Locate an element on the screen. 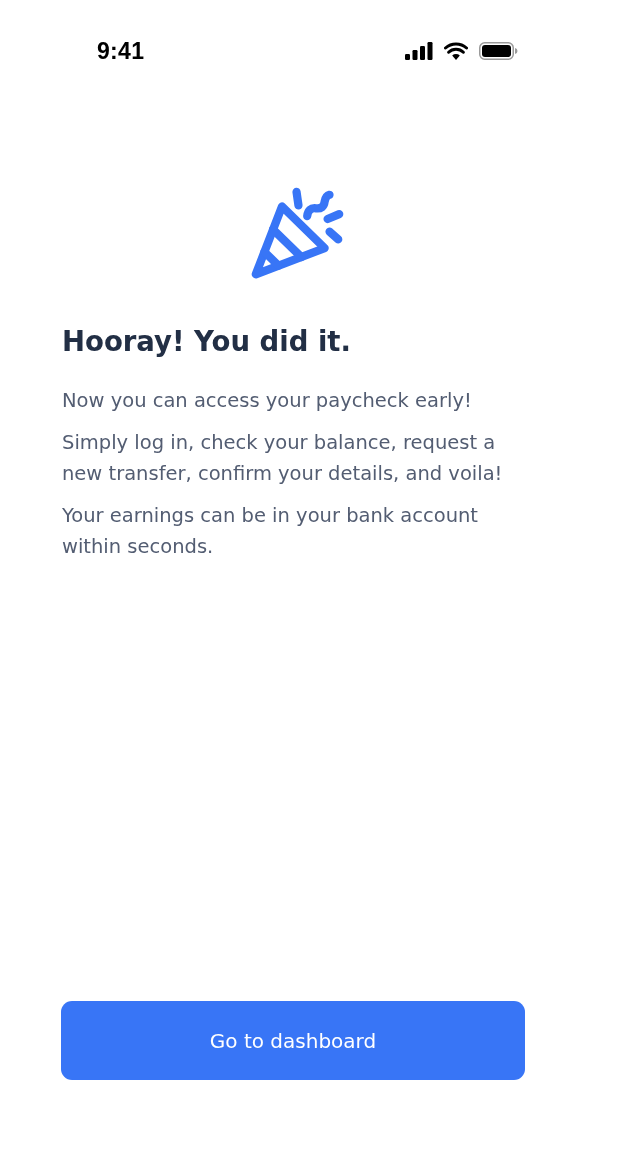  status-time: 9:41 is located at coordinates (121, 51).